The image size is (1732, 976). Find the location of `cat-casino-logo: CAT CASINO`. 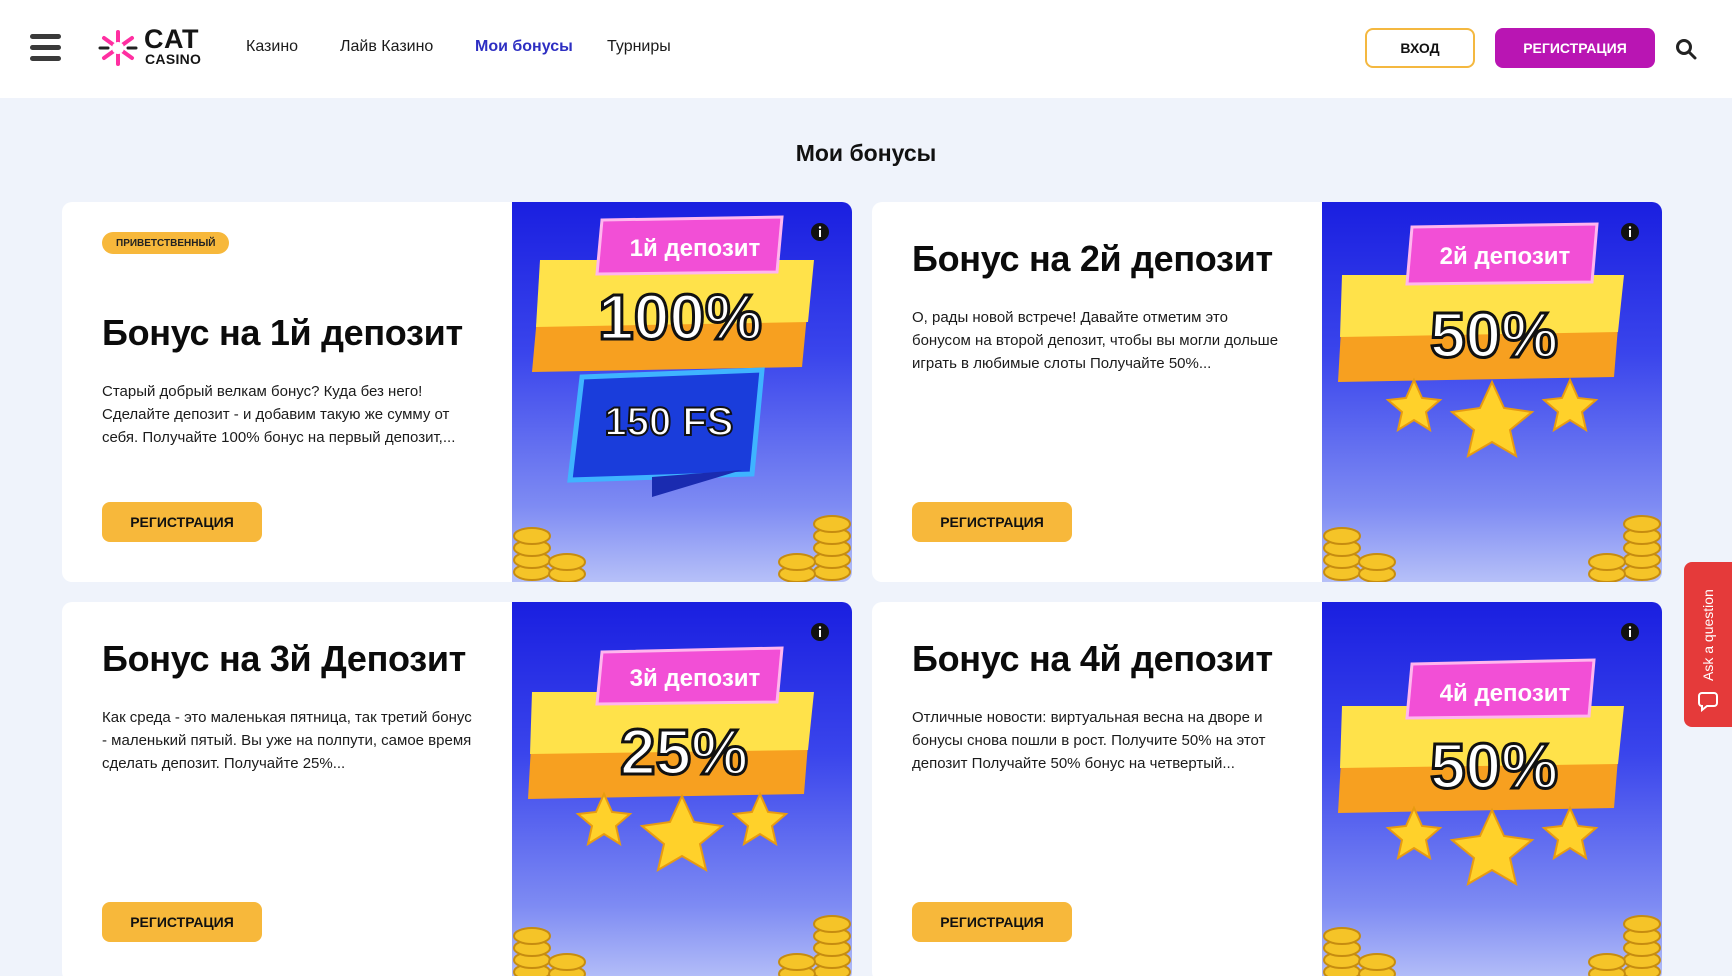

cat-casino-logo: CAT CASINO is located at coordinates (153, 48).